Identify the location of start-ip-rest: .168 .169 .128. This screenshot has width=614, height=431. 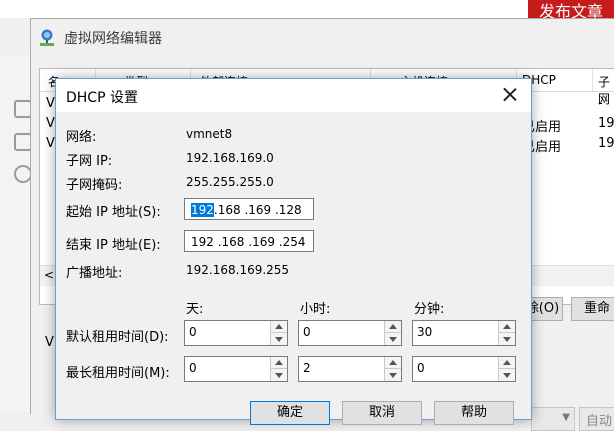
(257, 210).